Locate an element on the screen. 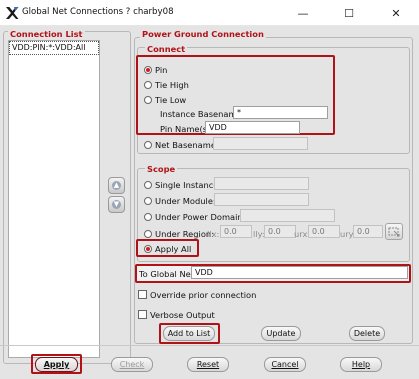  label-override-prior: Override prior connection is located at coordinates (203, 295).